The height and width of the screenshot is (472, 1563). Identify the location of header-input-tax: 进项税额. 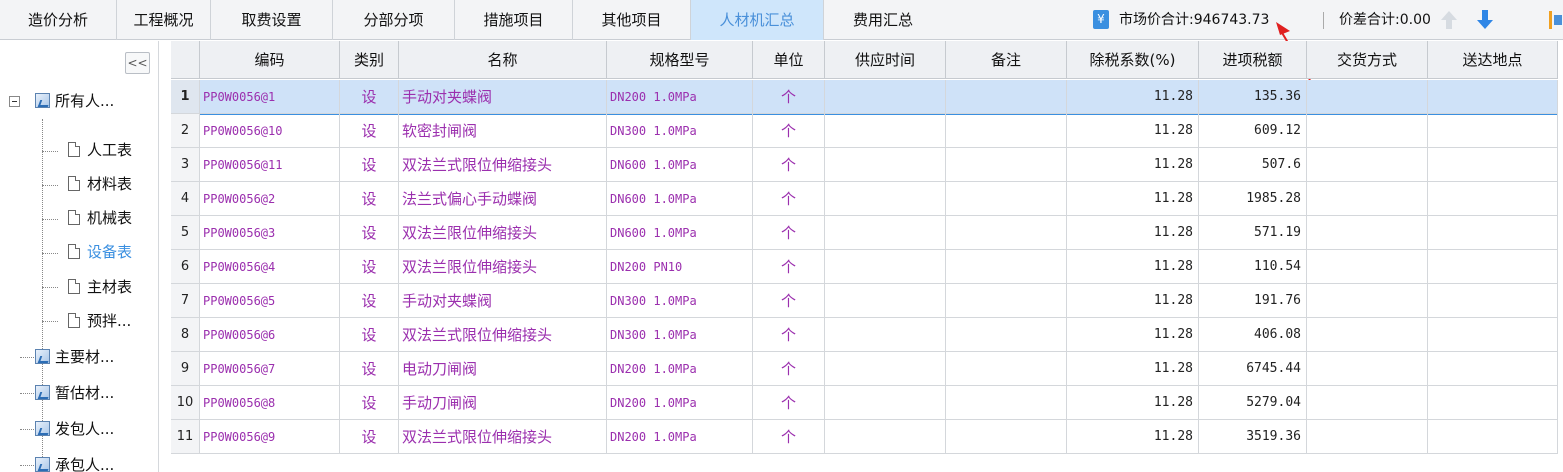
(1253, 60).